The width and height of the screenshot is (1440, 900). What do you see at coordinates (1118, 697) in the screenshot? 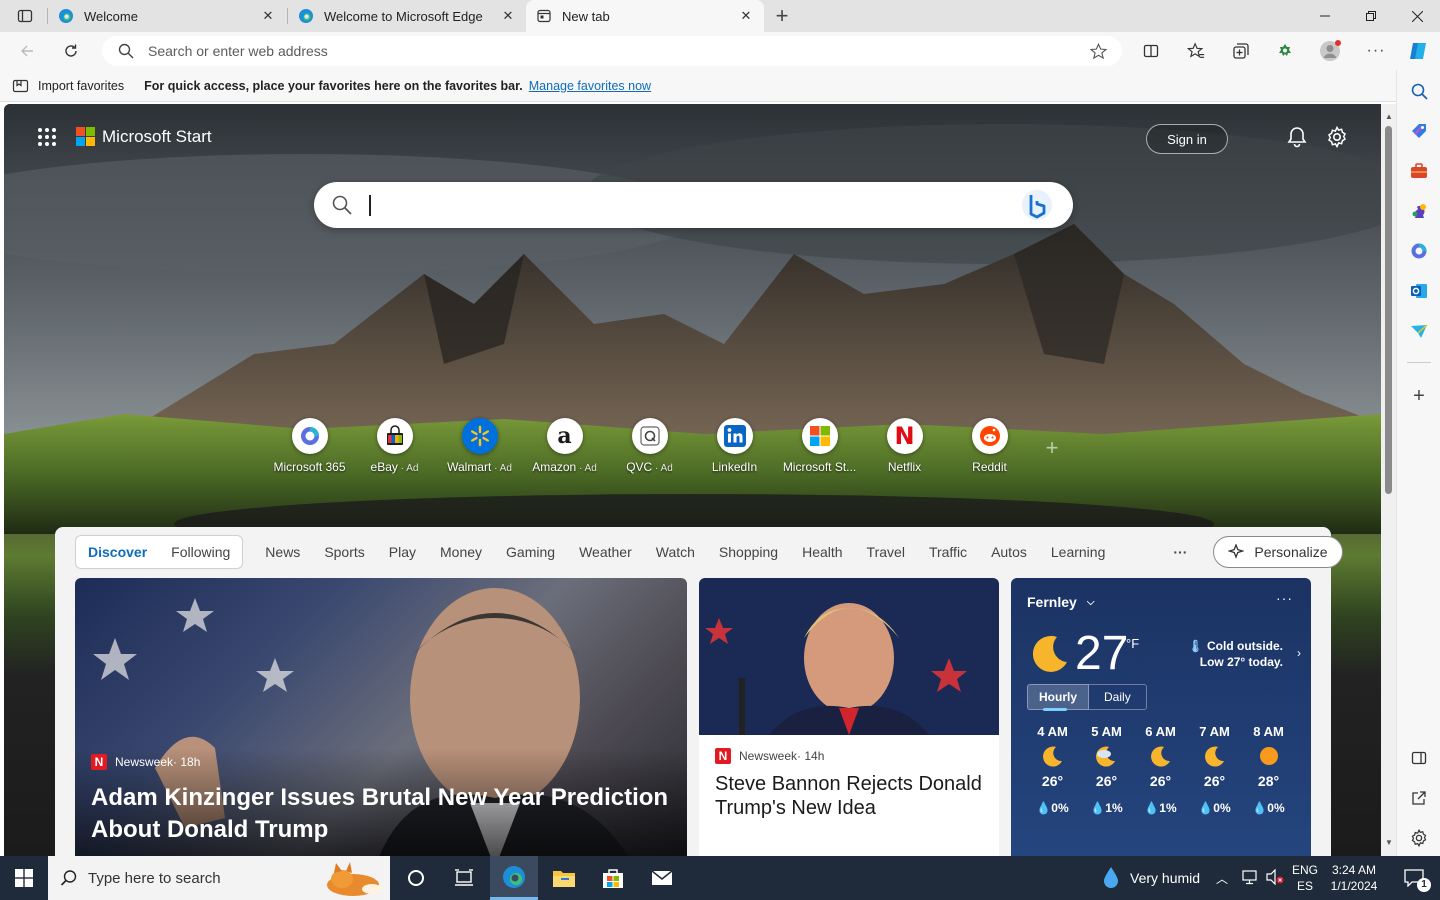
I see `tab-daily: Daily` at bounding box center [1118, 697].